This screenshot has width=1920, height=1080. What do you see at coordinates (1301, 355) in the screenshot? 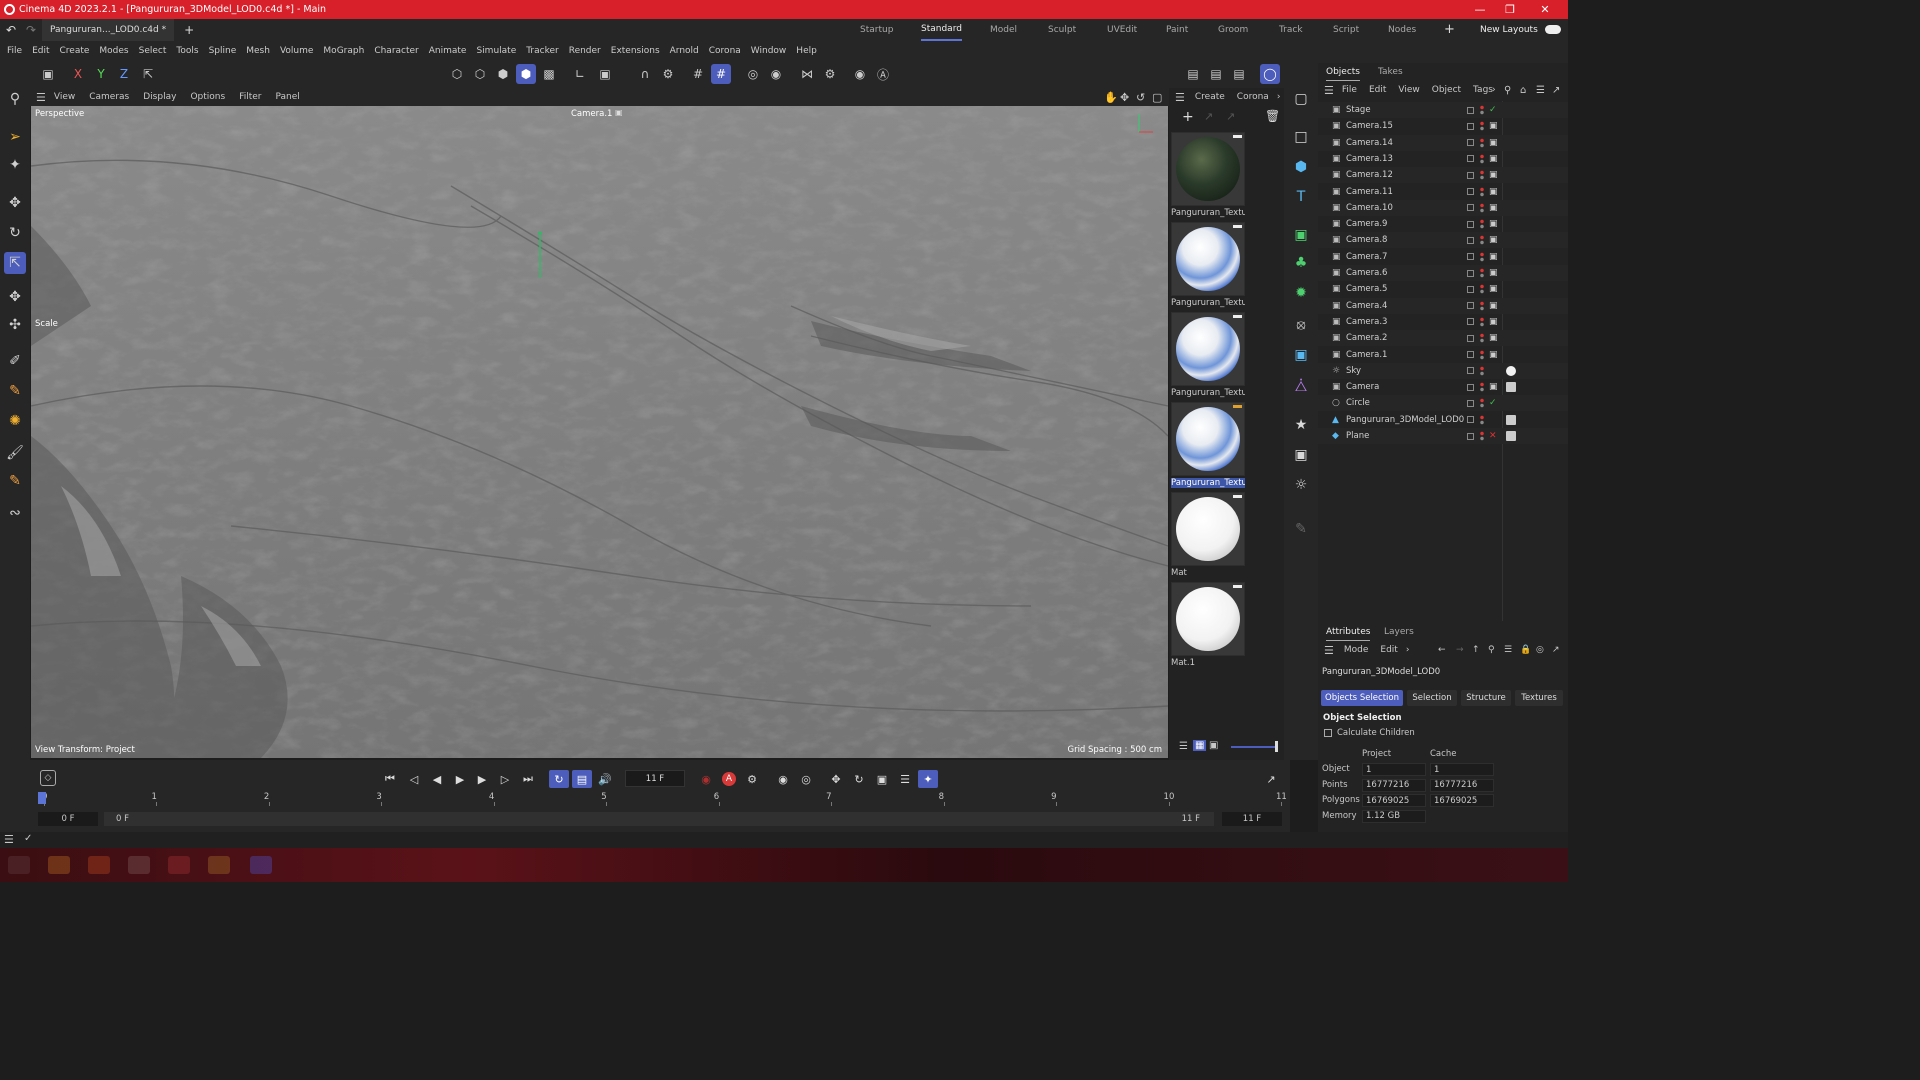
I see `volume-icon: ▣` at bounding box center [1301, 355].